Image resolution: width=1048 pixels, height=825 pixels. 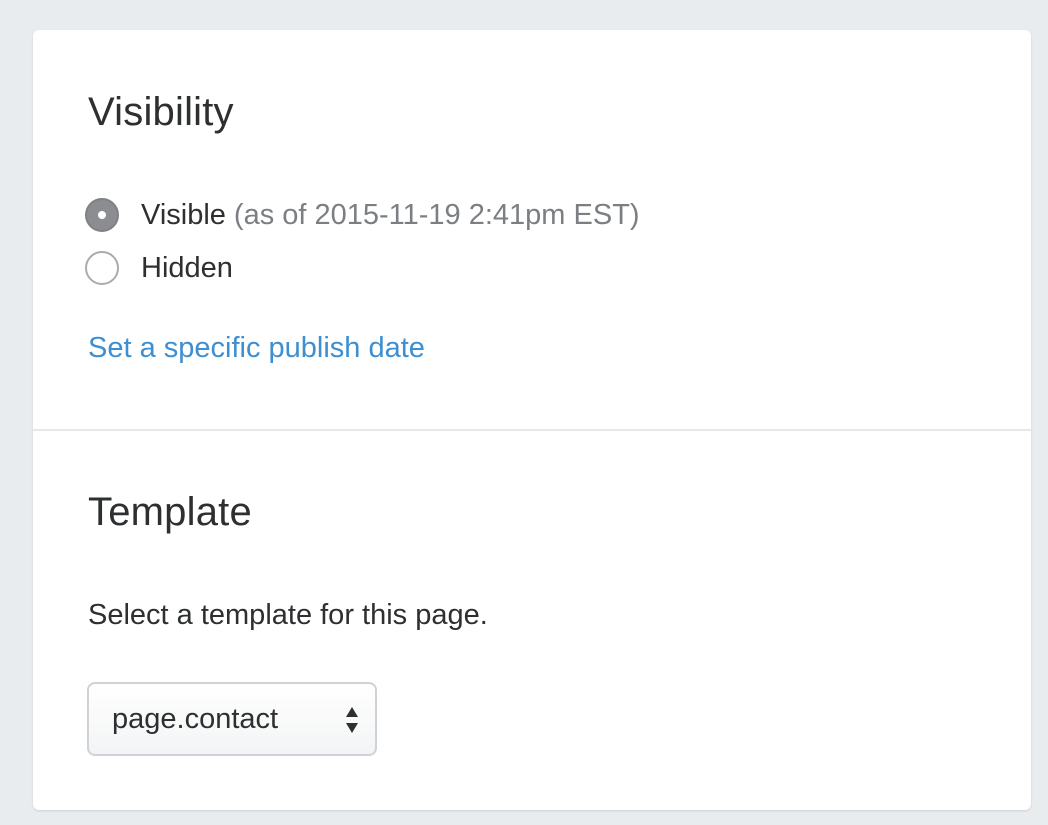 What do you see at coordinates (102, 268) in the screenshot?
I see `radio-unchecked-icon` at bounding box center [102, 268].